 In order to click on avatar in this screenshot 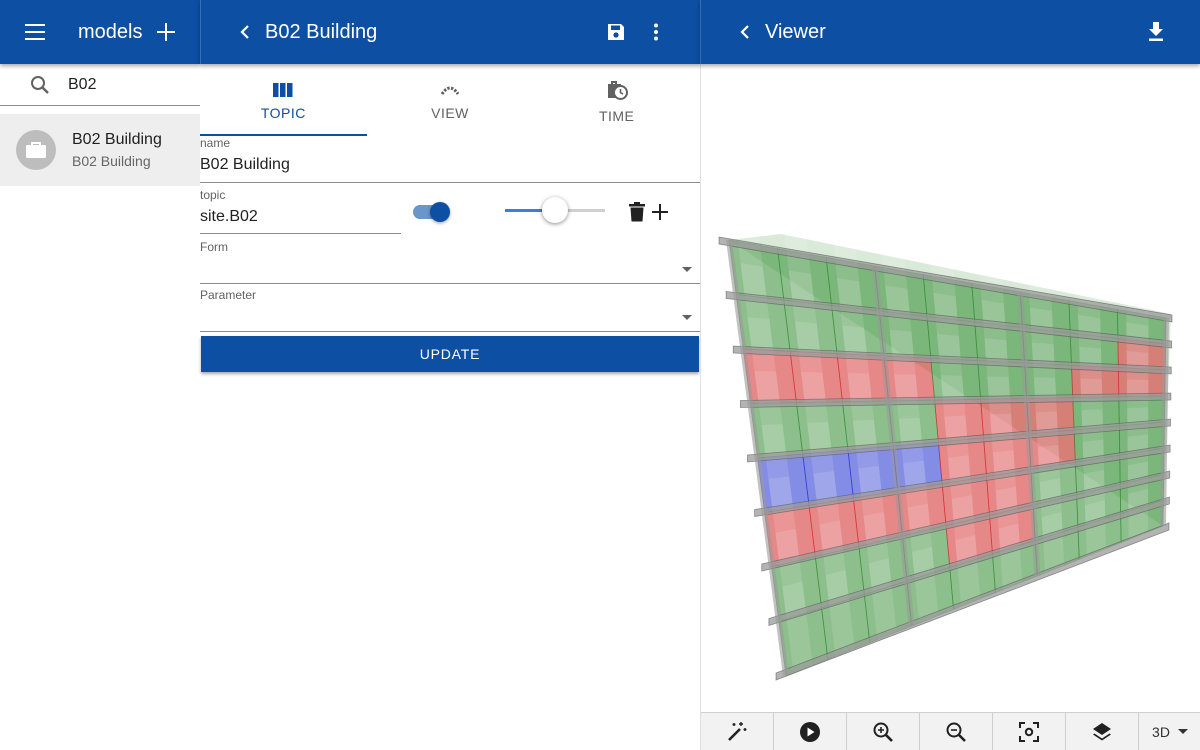, I will do `click(36, 150)`.